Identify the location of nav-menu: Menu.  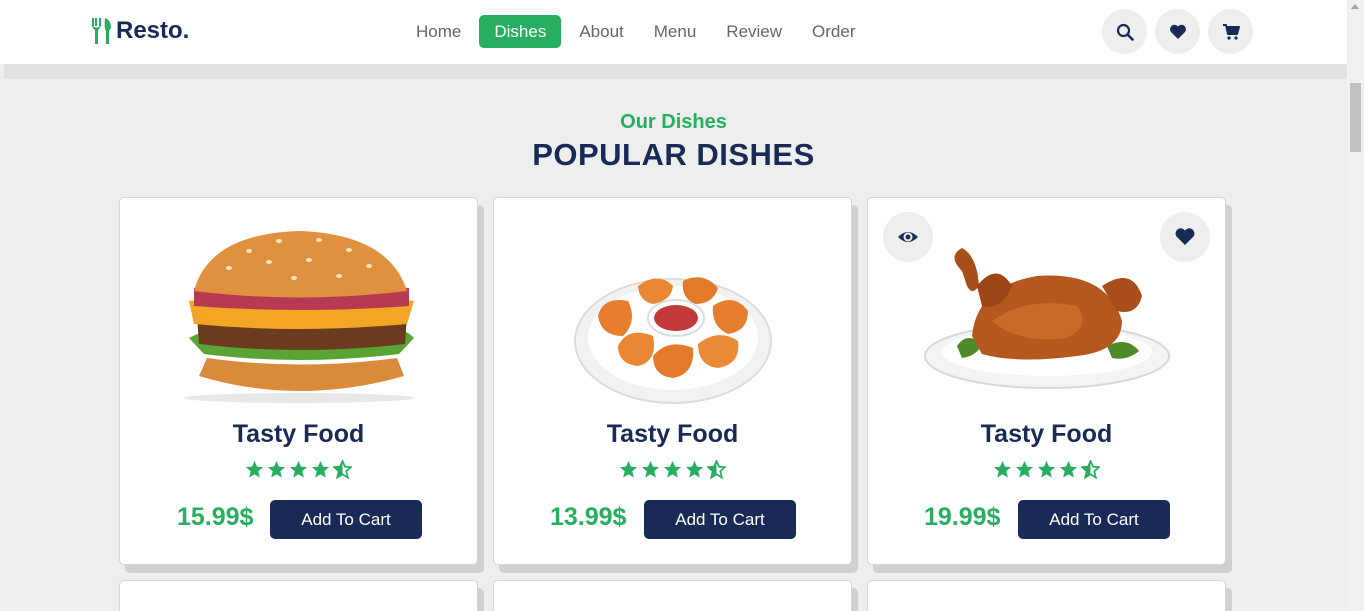
(675, 31).